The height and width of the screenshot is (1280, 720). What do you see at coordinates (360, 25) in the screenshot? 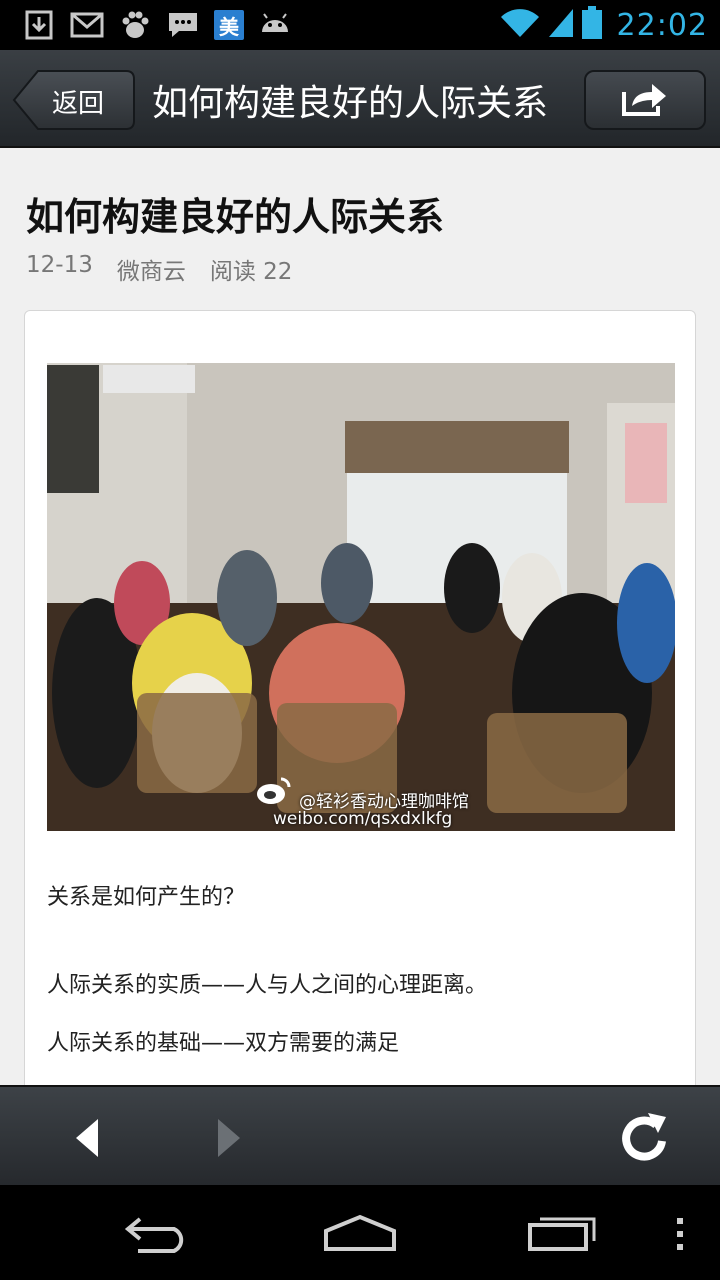
I see `status-bar: 美 22:02` at bounding box center [360, 25].